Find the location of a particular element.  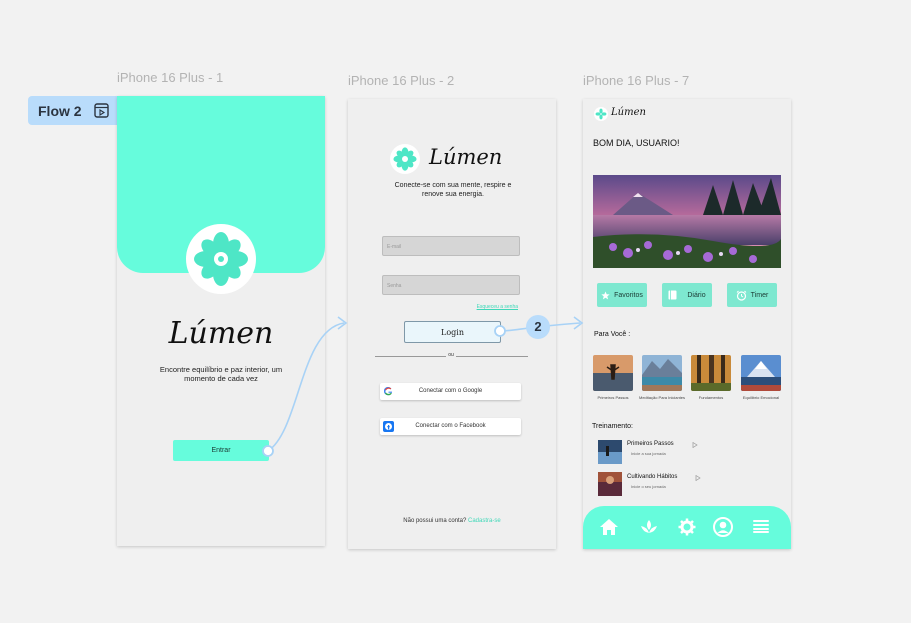

card-label: Fundamentos is located at coordinates (711, 397).